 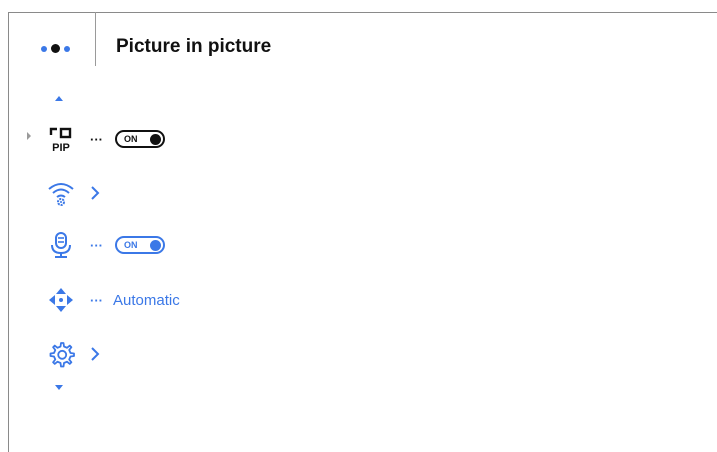 What do you see at coordinates (105, 245) in the screenshot?
I see `menu-item-microphone: ··· ON` at bounding box center [105, 245].